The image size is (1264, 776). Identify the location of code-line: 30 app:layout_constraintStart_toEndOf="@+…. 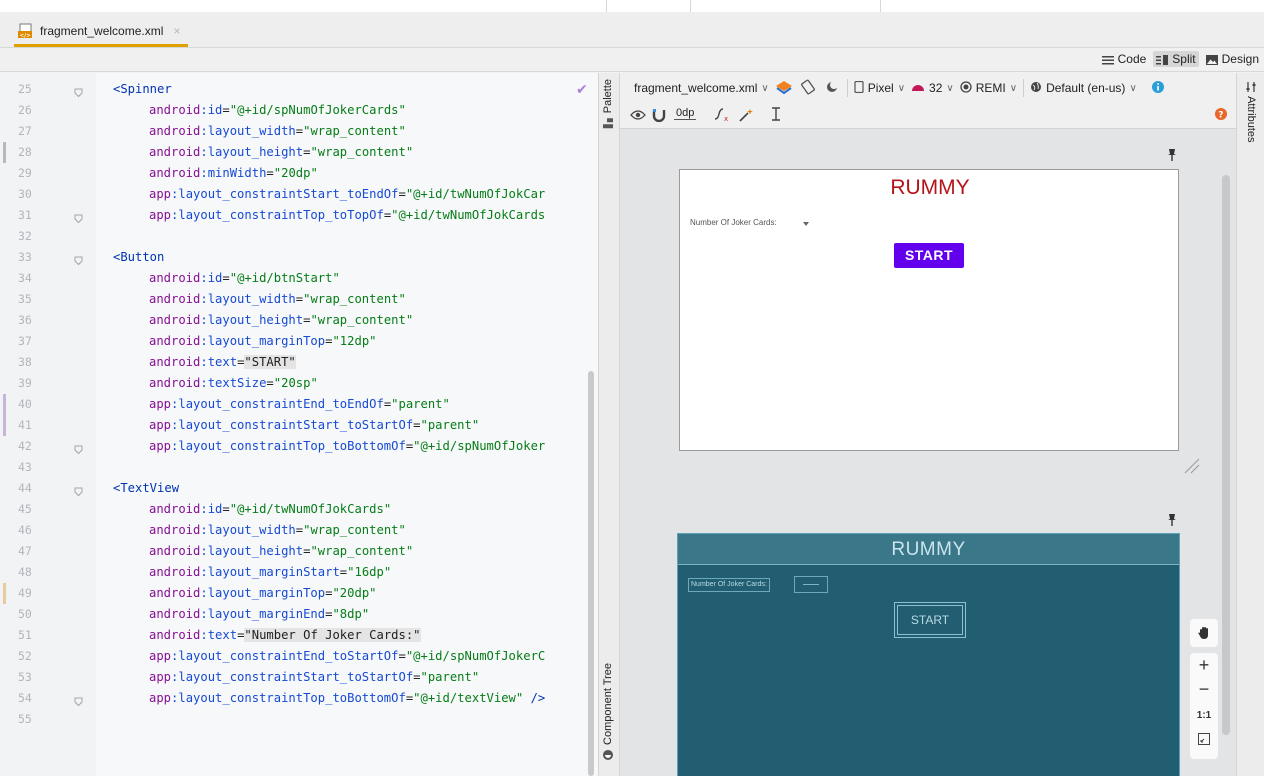
(299, 194).